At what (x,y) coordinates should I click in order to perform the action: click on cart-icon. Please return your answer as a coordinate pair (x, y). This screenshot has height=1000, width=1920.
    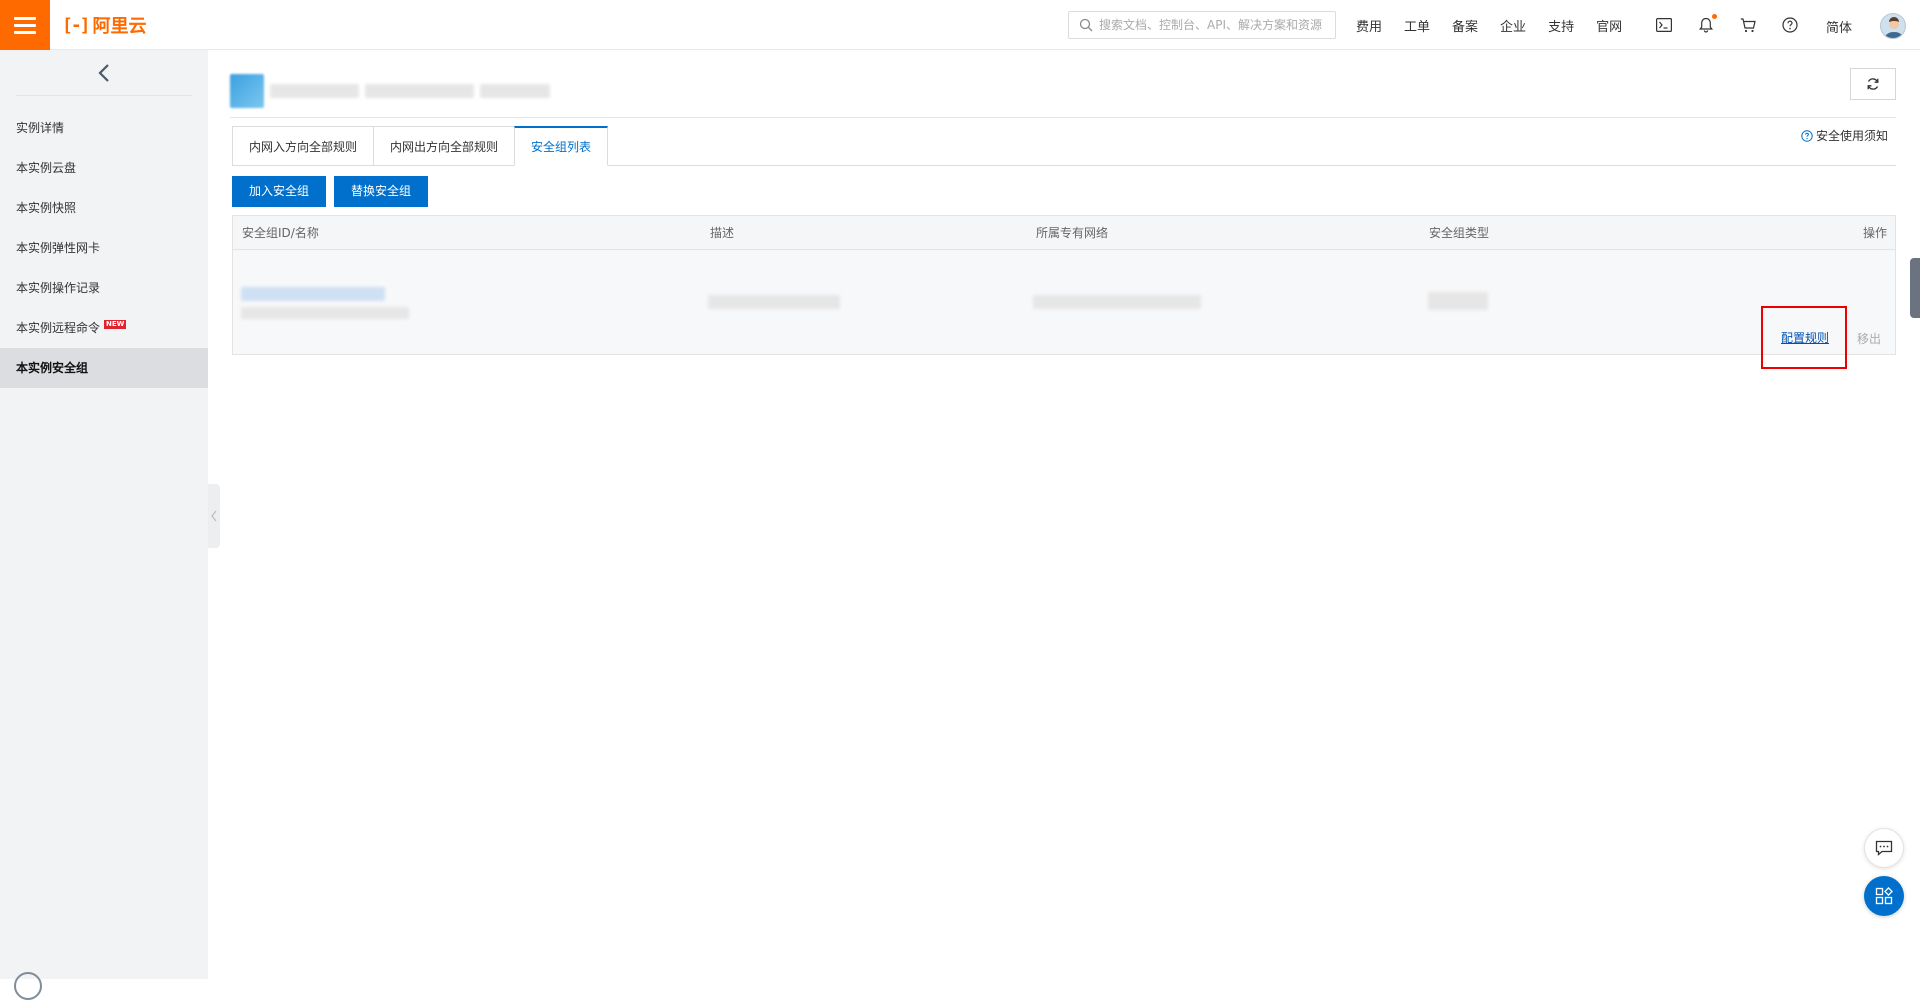
    Looking at the image, I should click on (1748, 25).